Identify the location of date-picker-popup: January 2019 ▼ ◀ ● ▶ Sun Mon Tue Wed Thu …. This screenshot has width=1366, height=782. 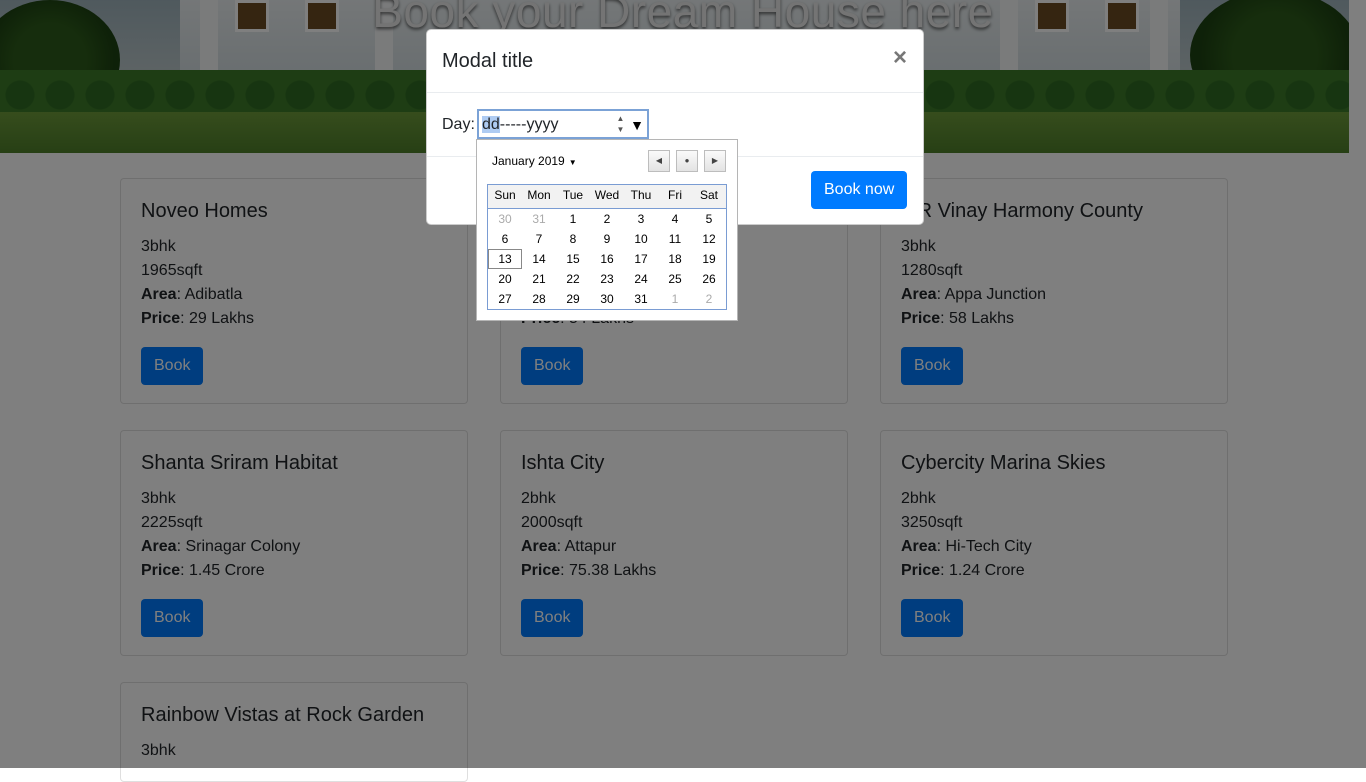
(607, 230).